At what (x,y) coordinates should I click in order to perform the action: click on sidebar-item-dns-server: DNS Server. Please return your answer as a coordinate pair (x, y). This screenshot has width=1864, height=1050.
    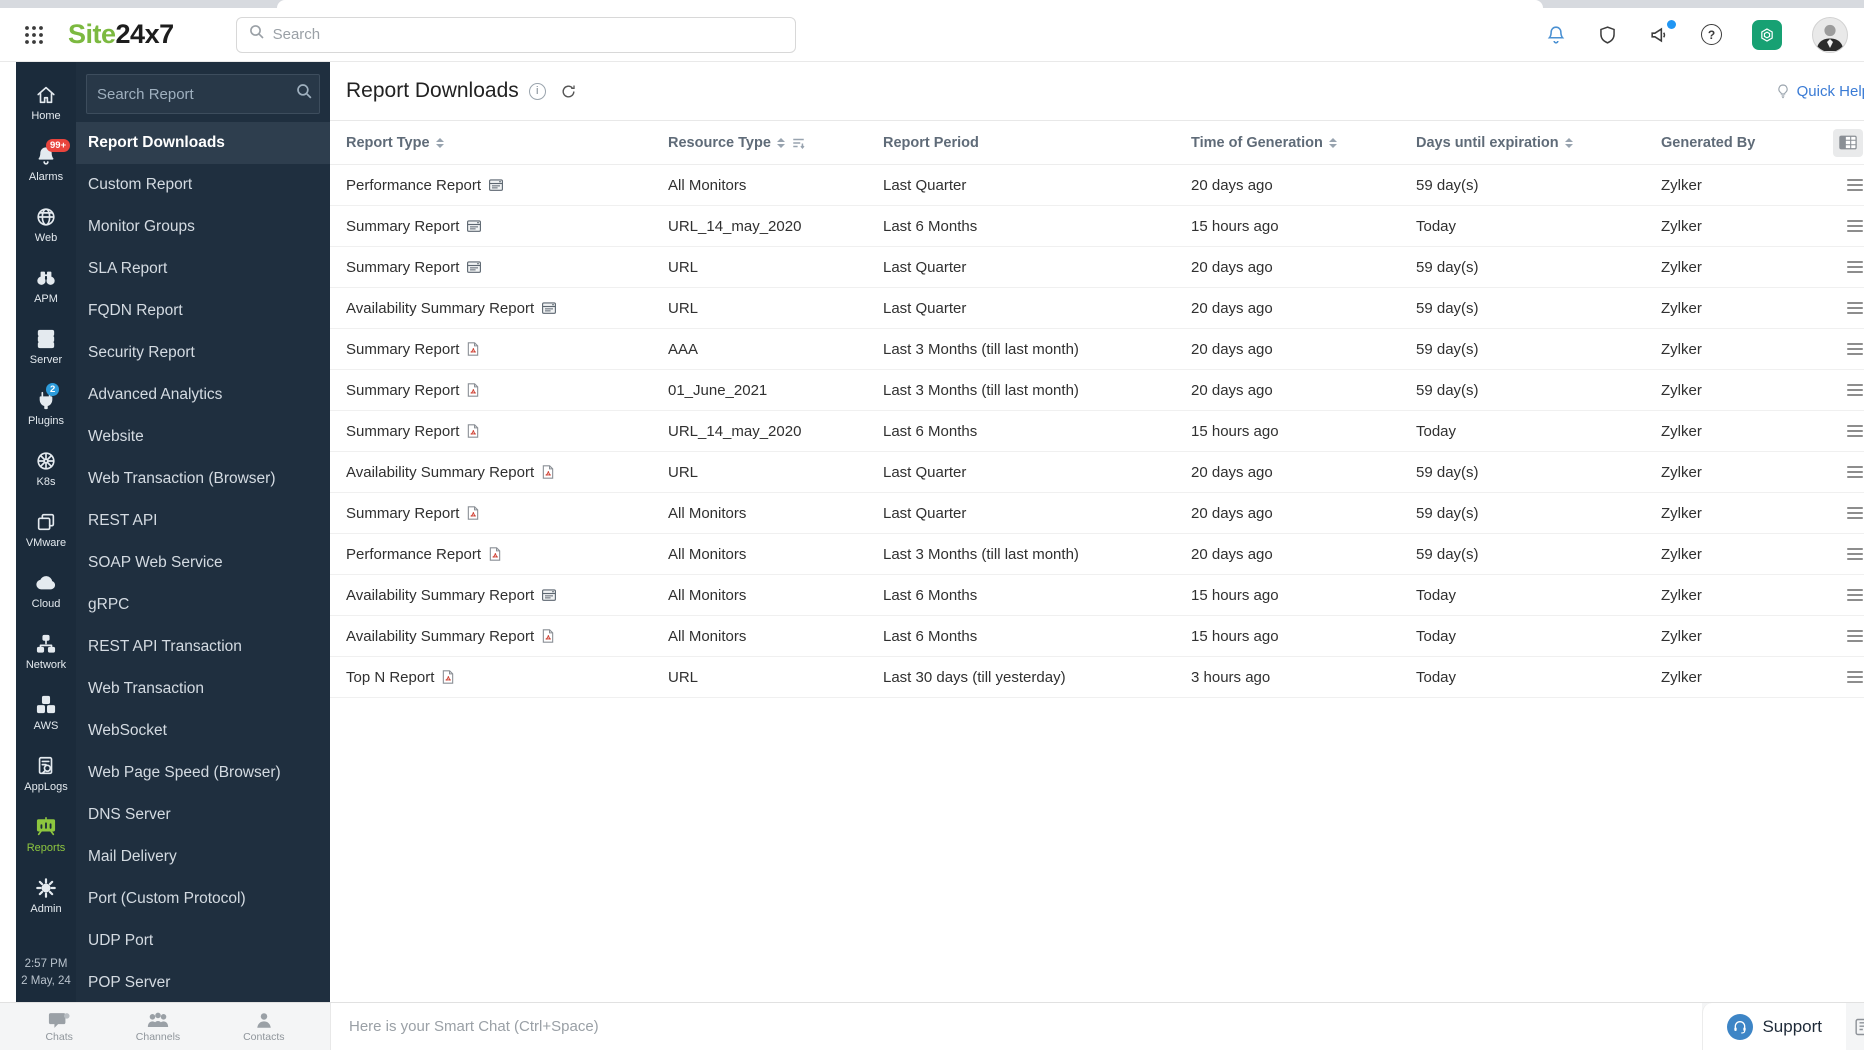
    Looking at the image, I should click on (203, 815).